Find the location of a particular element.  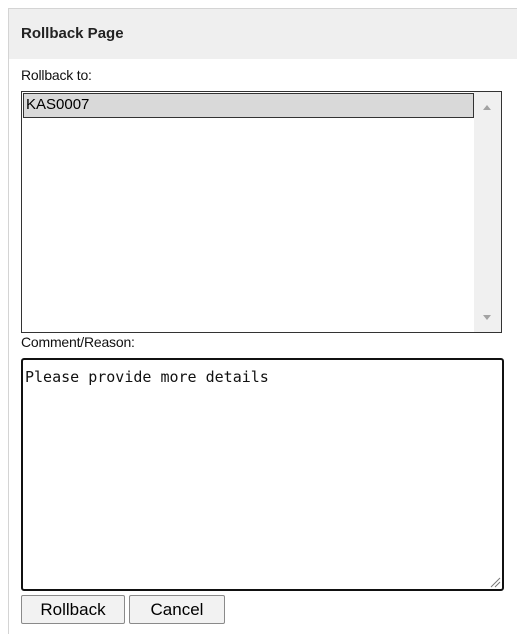

dialog-title: Rollback Page is located at coordinates (72, 33).